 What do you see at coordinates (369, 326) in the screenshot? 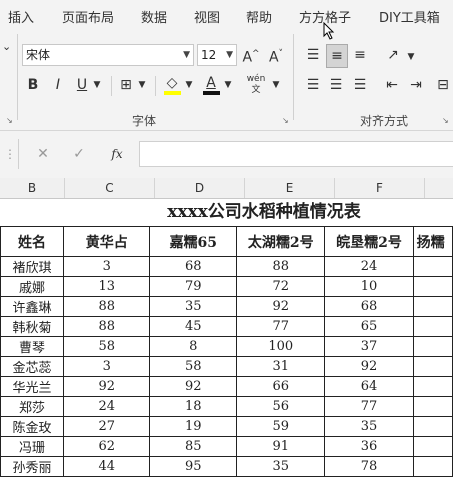
I see `table-cell: 65` at bounding box center [369, 326].